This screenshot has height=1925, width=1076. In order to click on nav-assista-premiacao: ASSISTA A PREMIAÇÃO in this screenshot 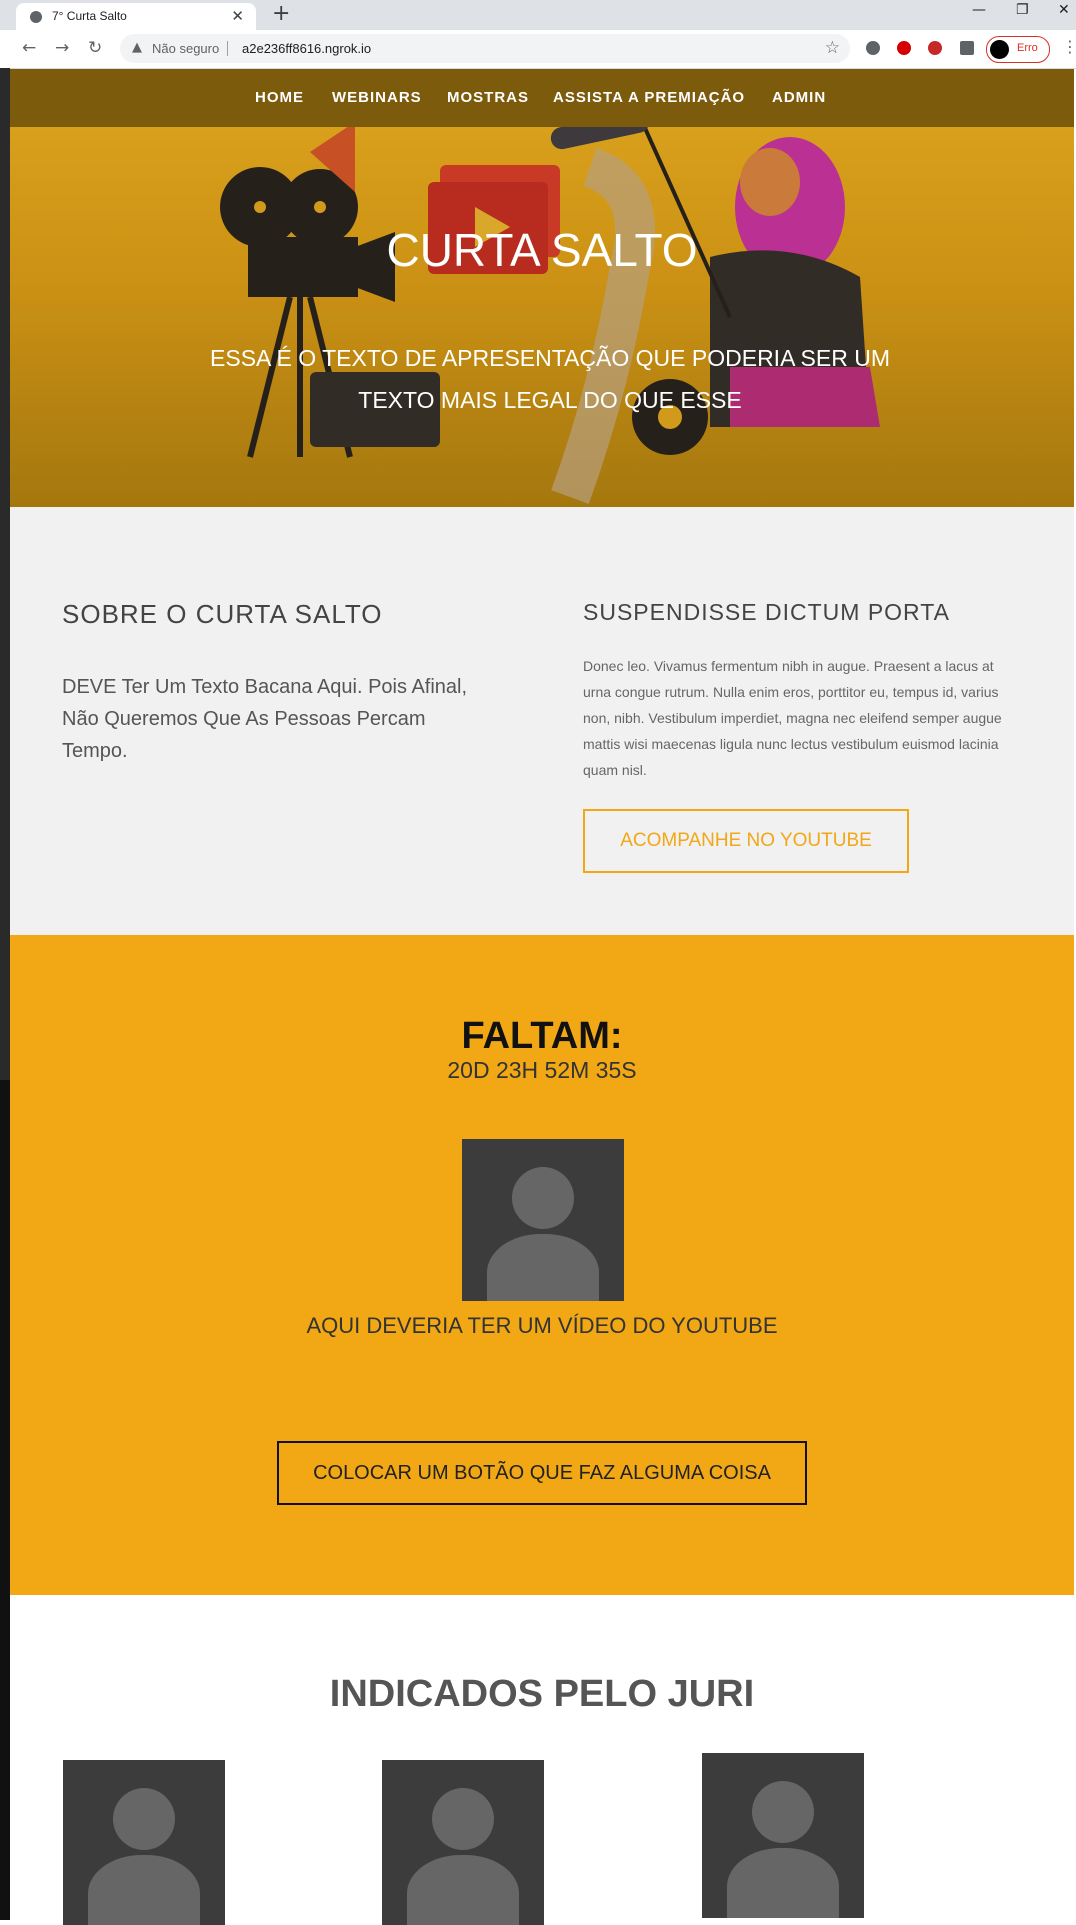, I will do `click(649, 97)`.